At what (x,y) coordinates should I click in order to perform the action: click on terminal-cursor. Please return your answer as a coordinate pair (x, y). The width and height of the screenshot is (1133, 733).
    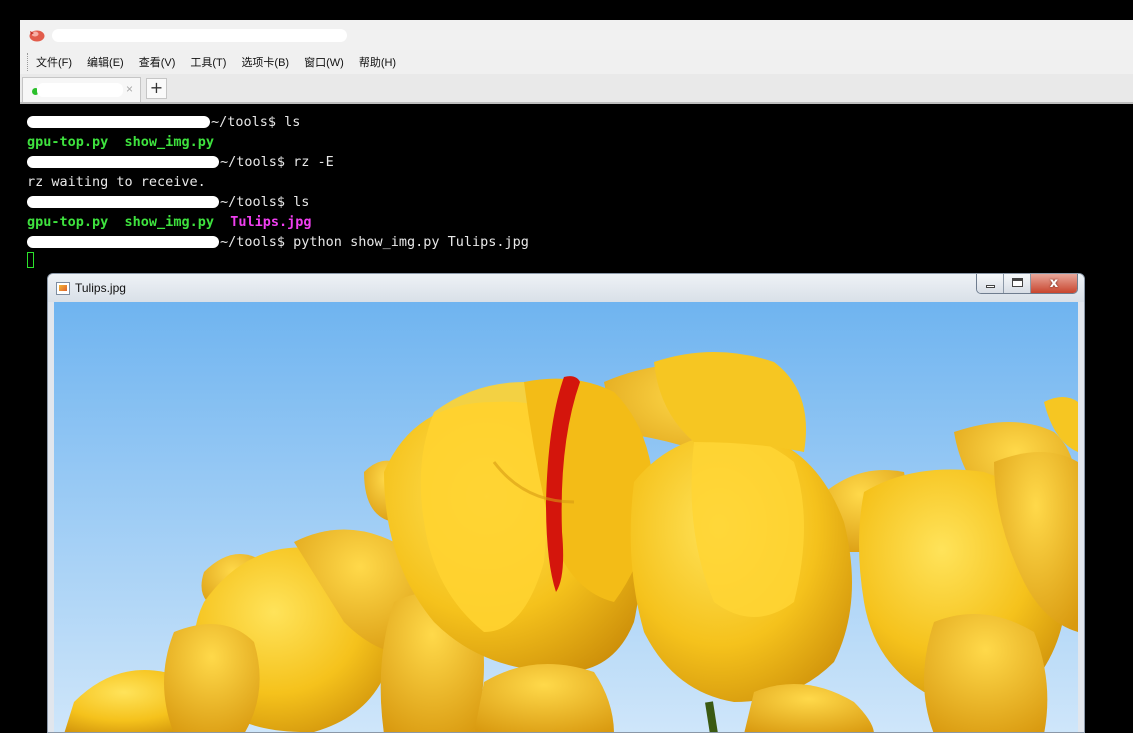
    Looking at the image, I should click on (30, 260).